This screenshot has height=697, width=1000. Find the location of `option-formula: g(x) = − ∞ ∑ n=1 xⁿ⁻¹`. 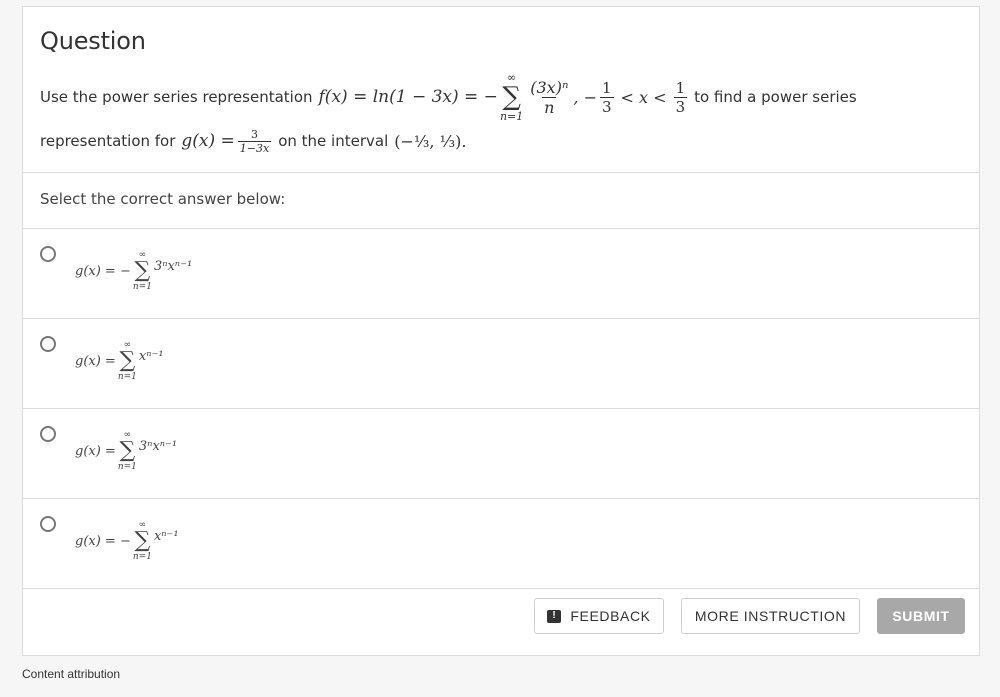

option-formula: g(x) = − ∞ ∑ n=1 xⁿ⁻¹ is located at coordinates (127, 541).